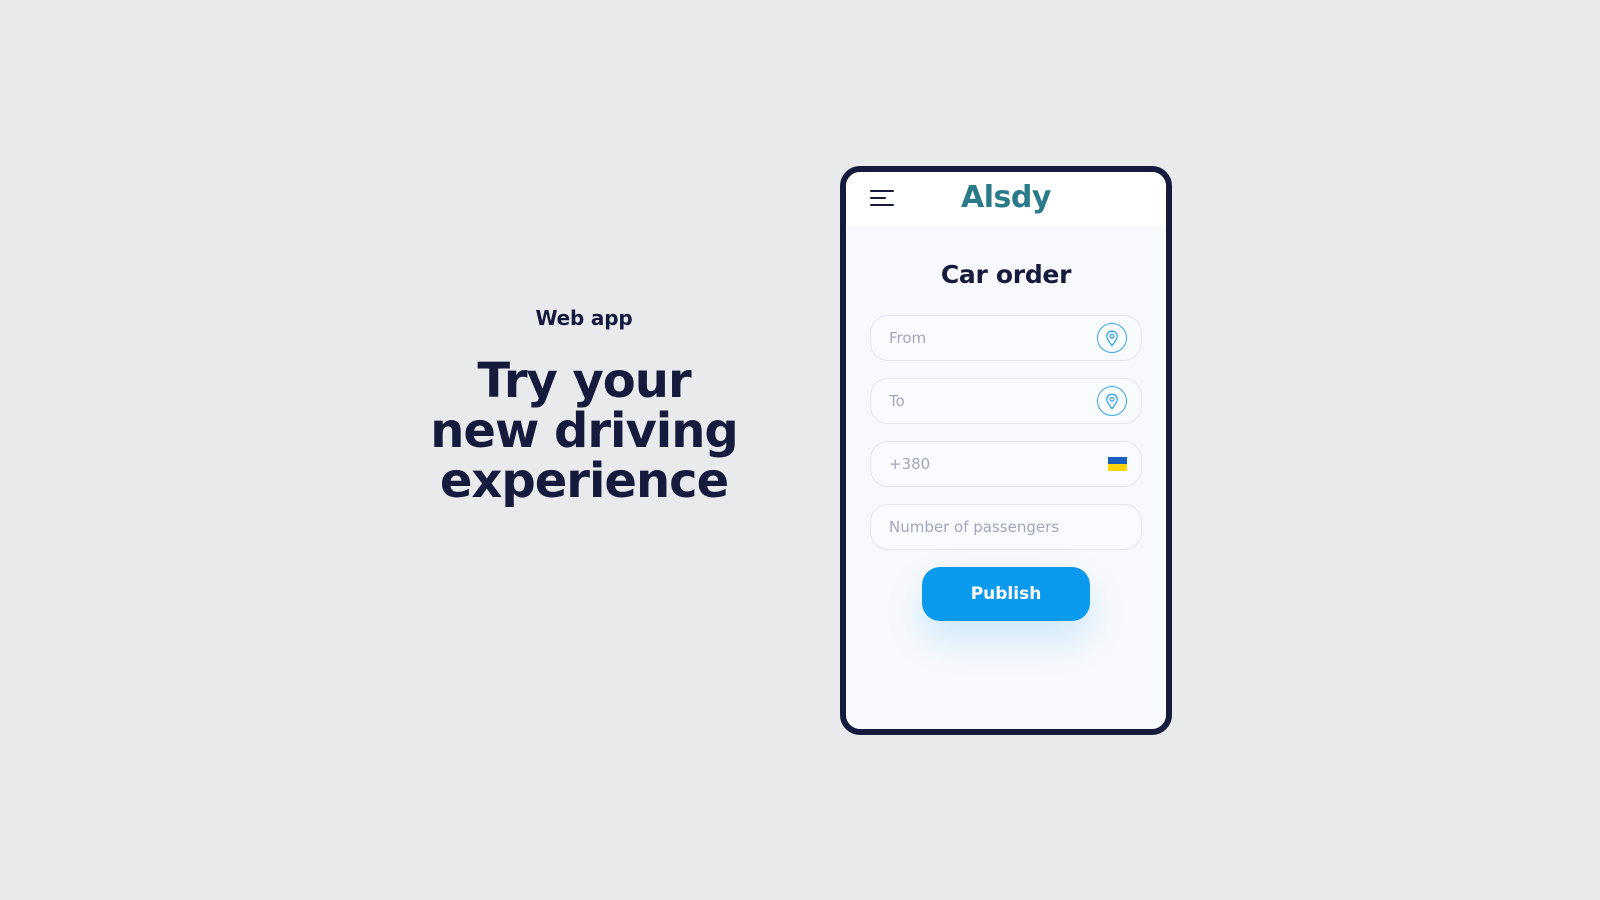 The image size is (1600, 900). What do you see at coordinates (998, 464) in the screenshot?
I see `phone-input` at bounding box center [998, 464].